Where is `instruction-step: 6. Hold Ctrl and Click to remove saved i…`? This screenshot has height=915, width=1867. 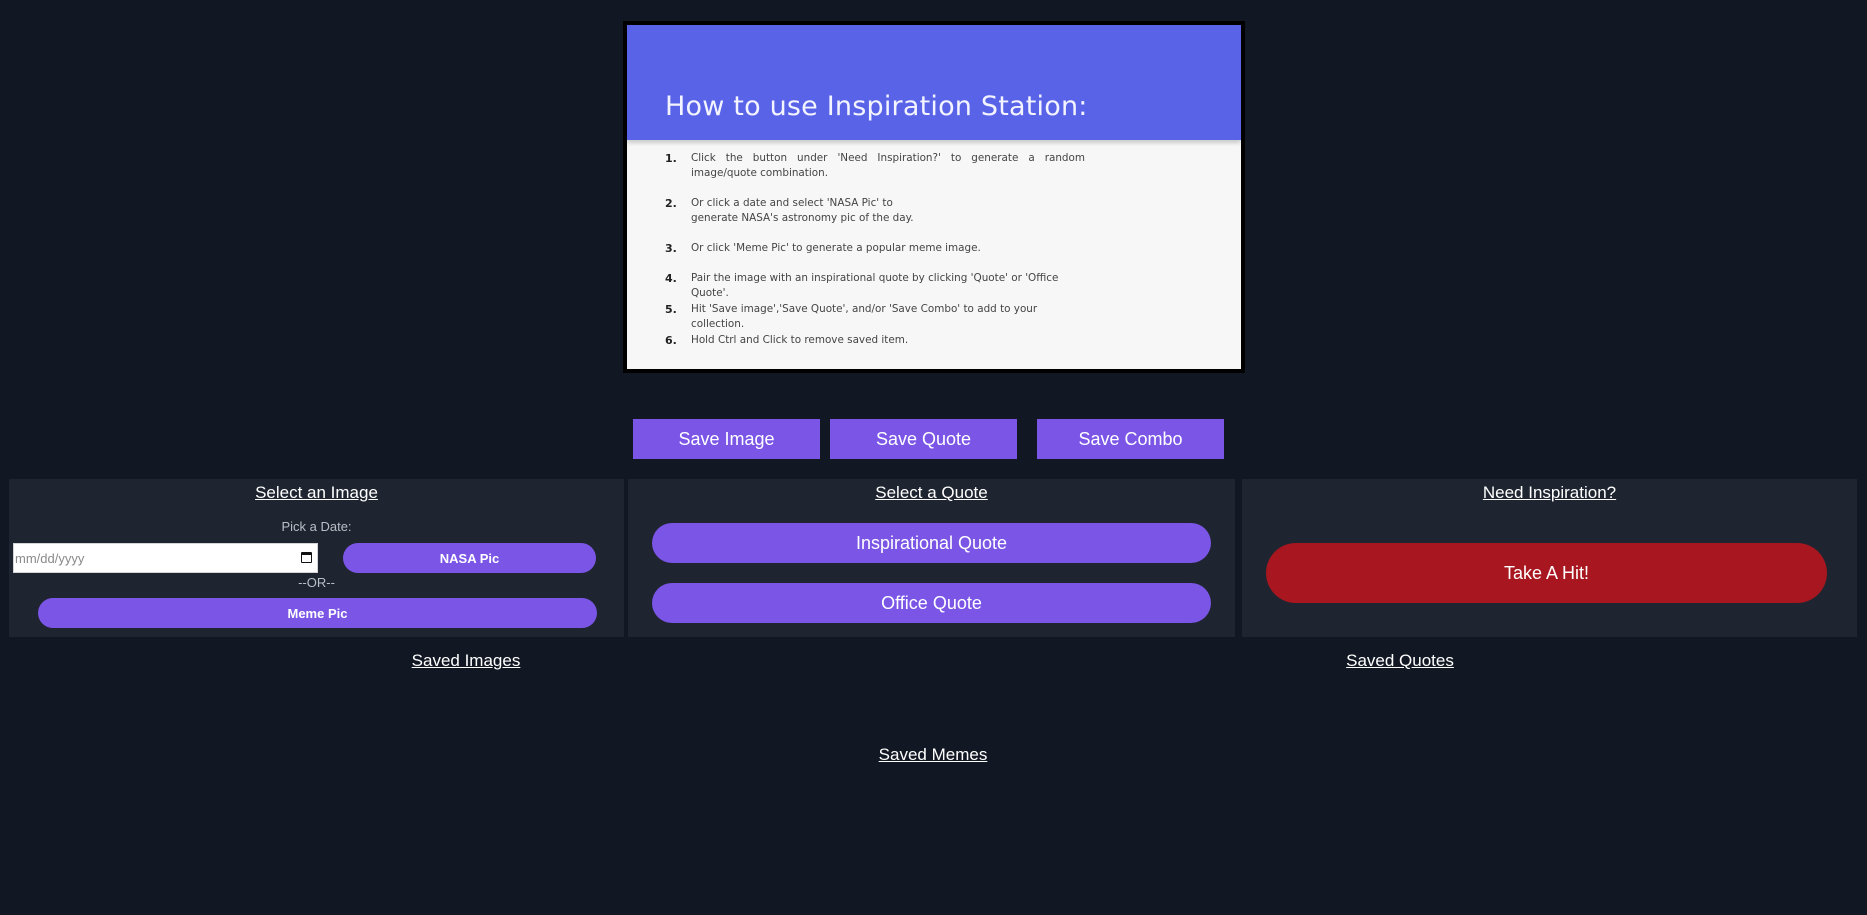 instruction-step: 6. Hold Ctrl and Click to remove saved i… is located at coordinates (786, 340).